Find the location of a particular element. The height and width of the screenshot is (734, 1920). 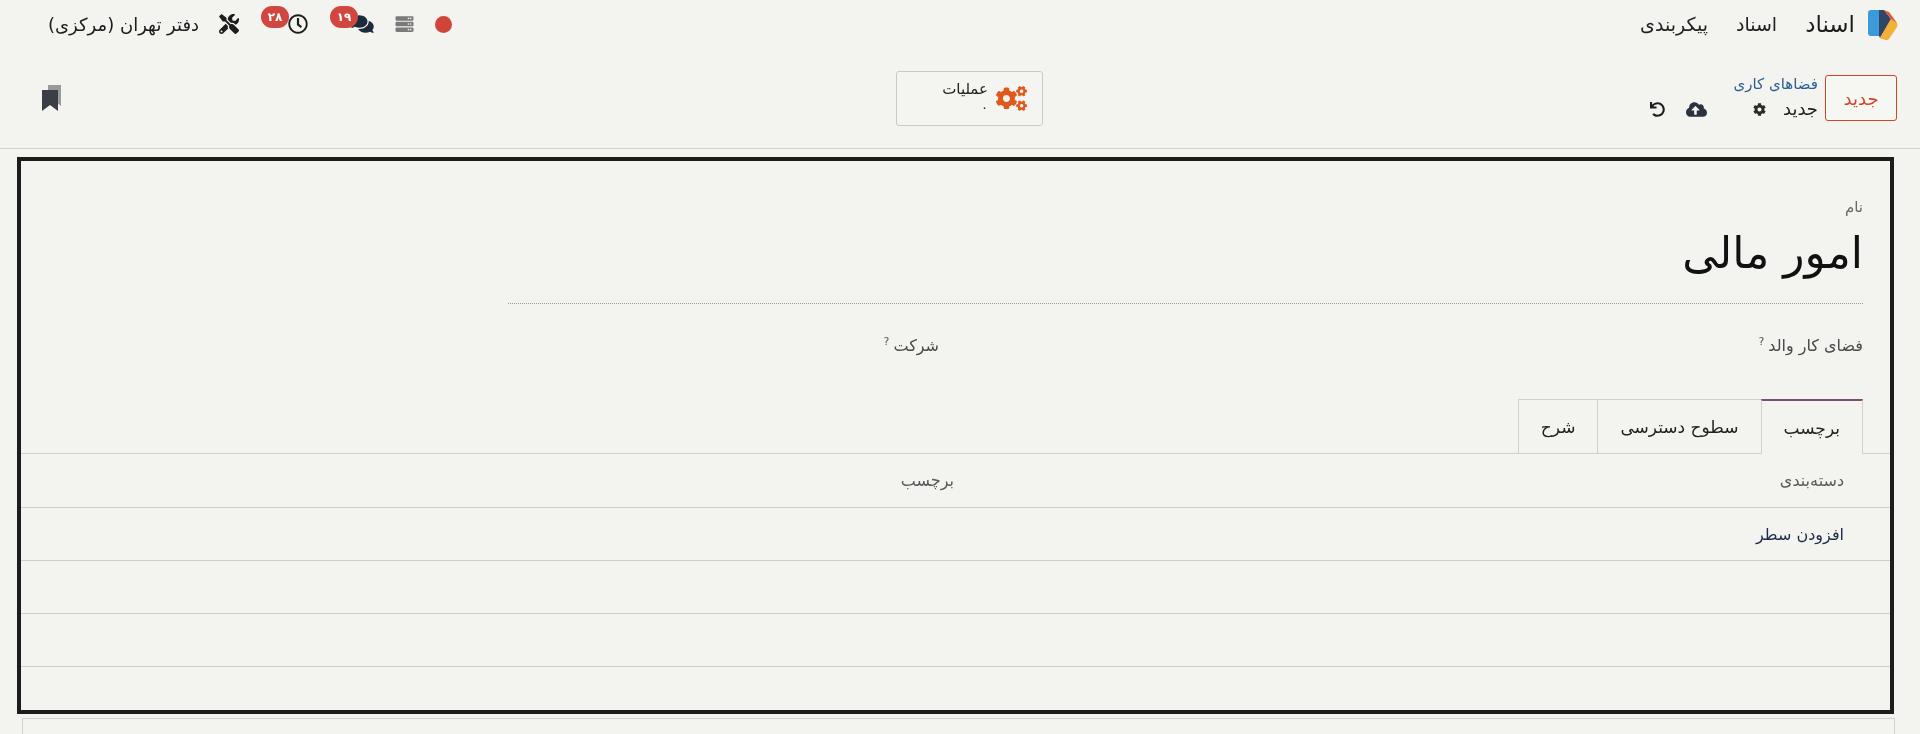

name-field: امور مالی is located at coordinates (1185, 264).